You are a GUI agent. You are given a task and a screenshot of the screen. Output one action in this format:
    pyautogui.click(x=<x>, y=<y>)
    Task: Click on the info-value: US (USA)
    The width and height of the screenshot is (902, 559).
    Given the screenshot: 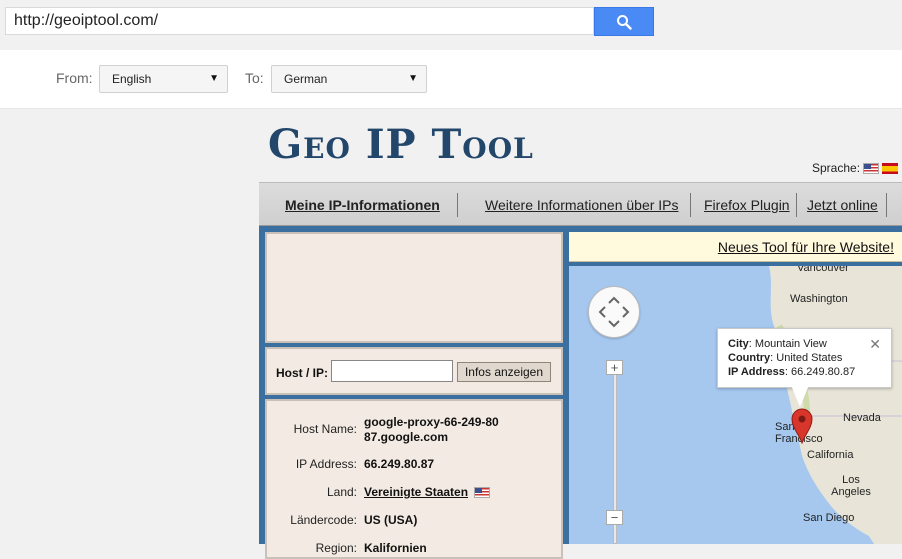 What is the action you would take?
    pyautogui.click(x=391, y=520)
    